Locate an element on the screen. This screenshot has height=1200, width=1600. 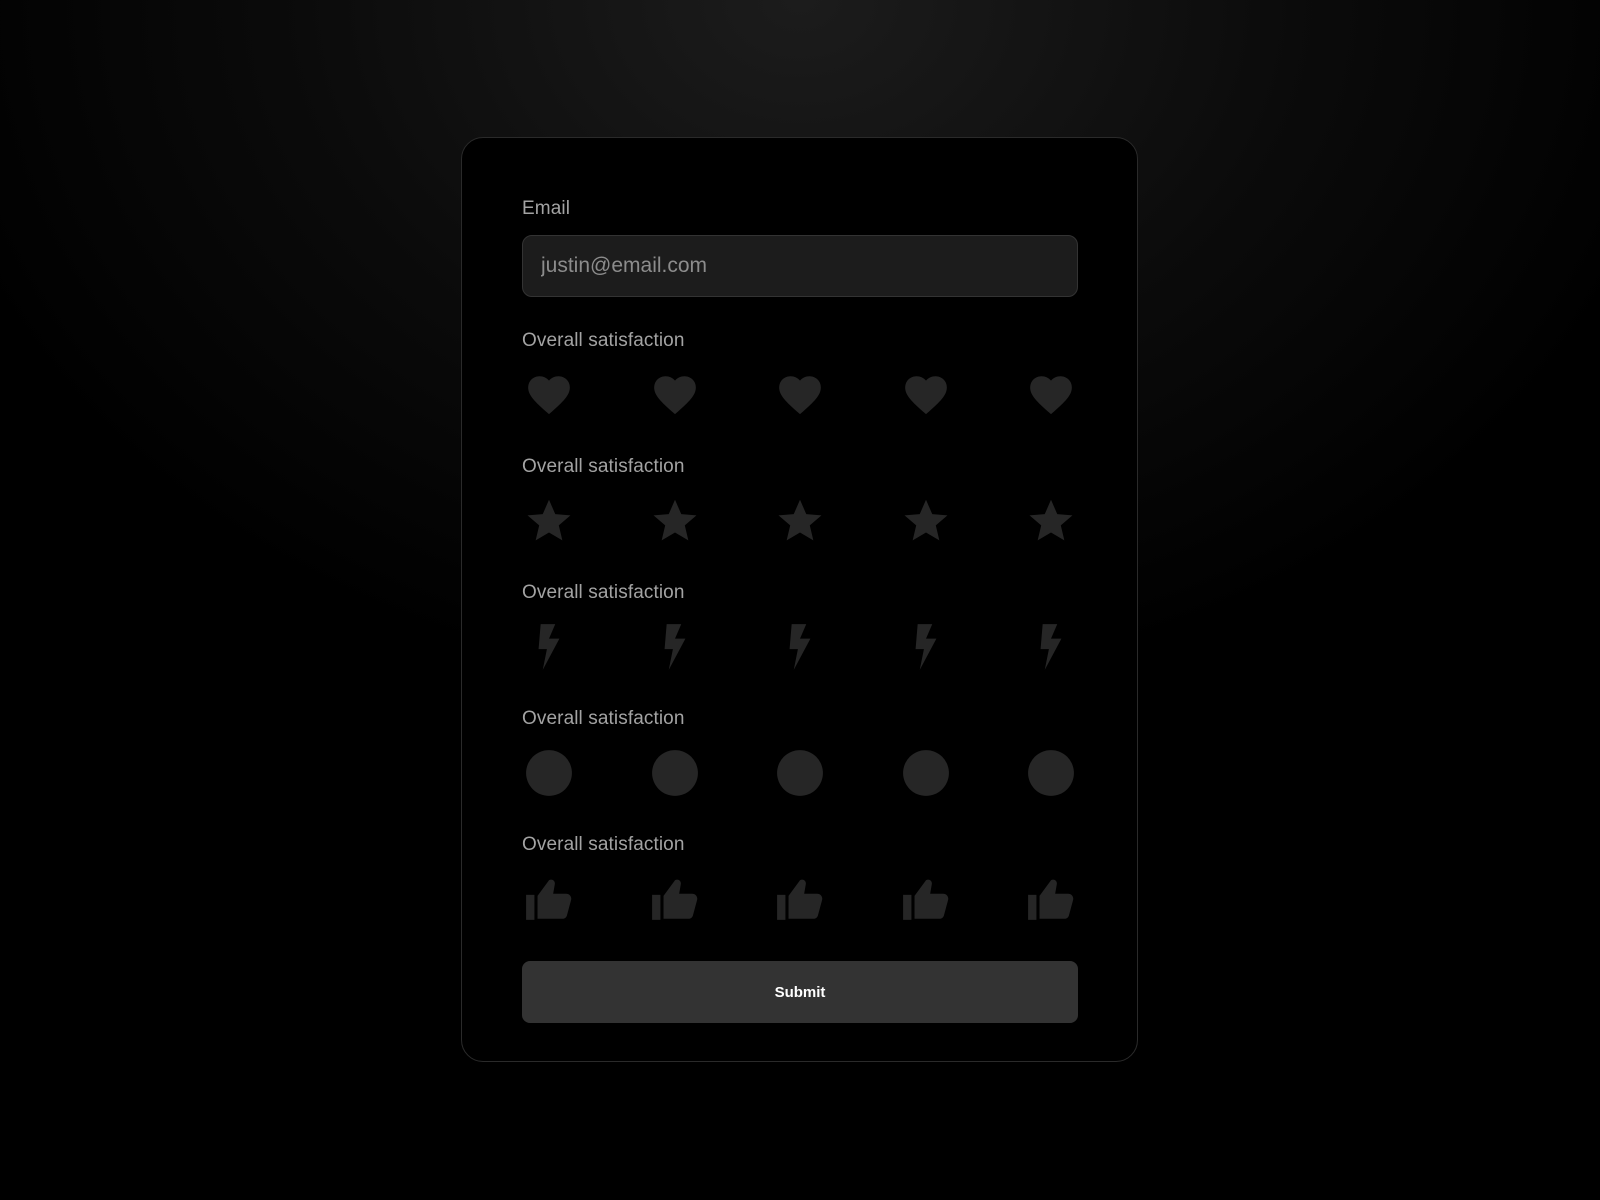
email-field is located at coordinates (800, 266).